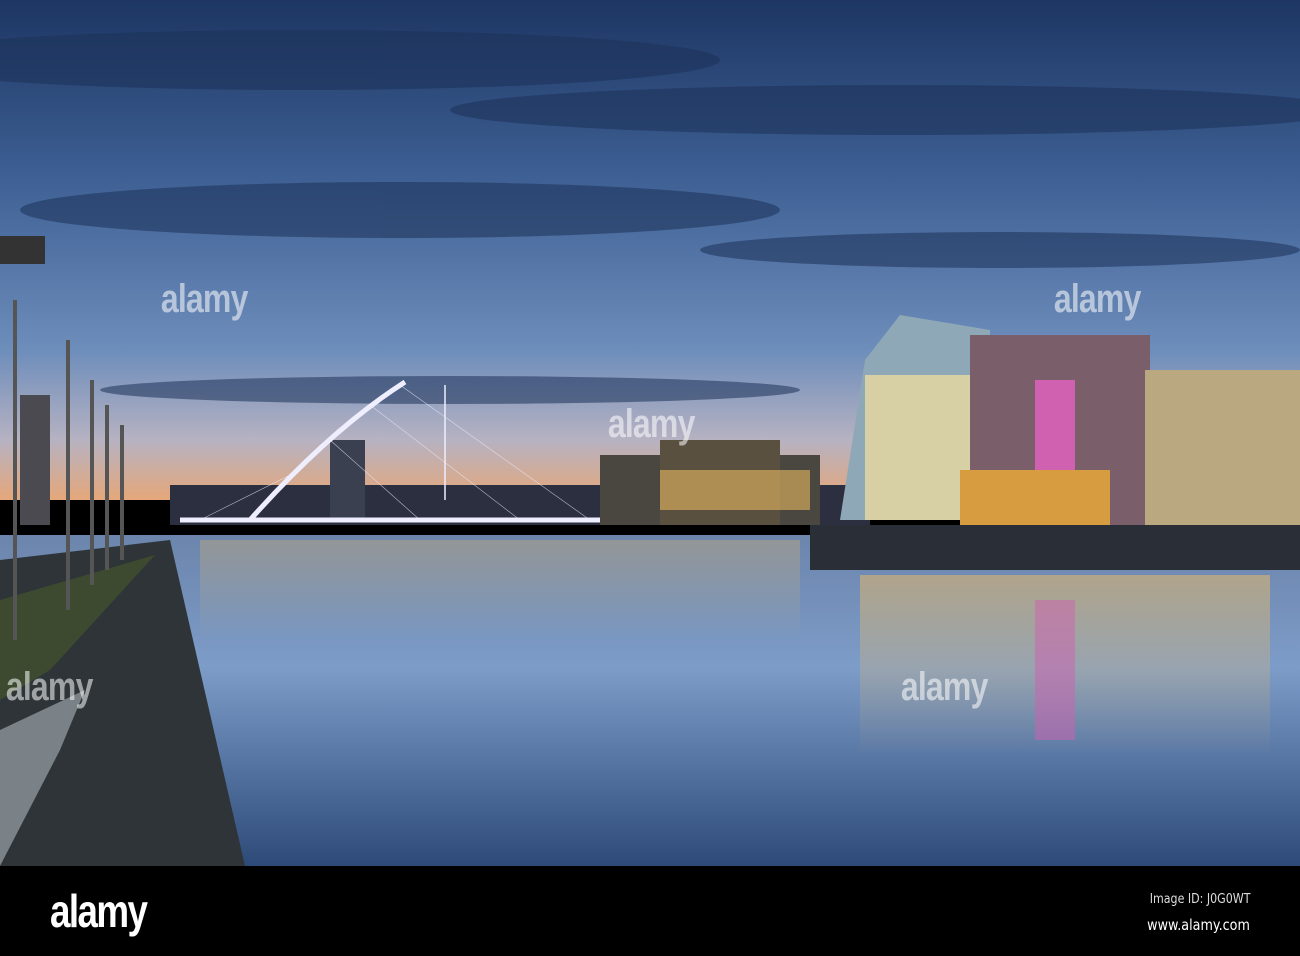 Image resolution: width=1300 pixels, height=956 pixels. Describe the element at coordinates (99, 911) in the screenshot. I see `alamy-logo: alamy` at that location.